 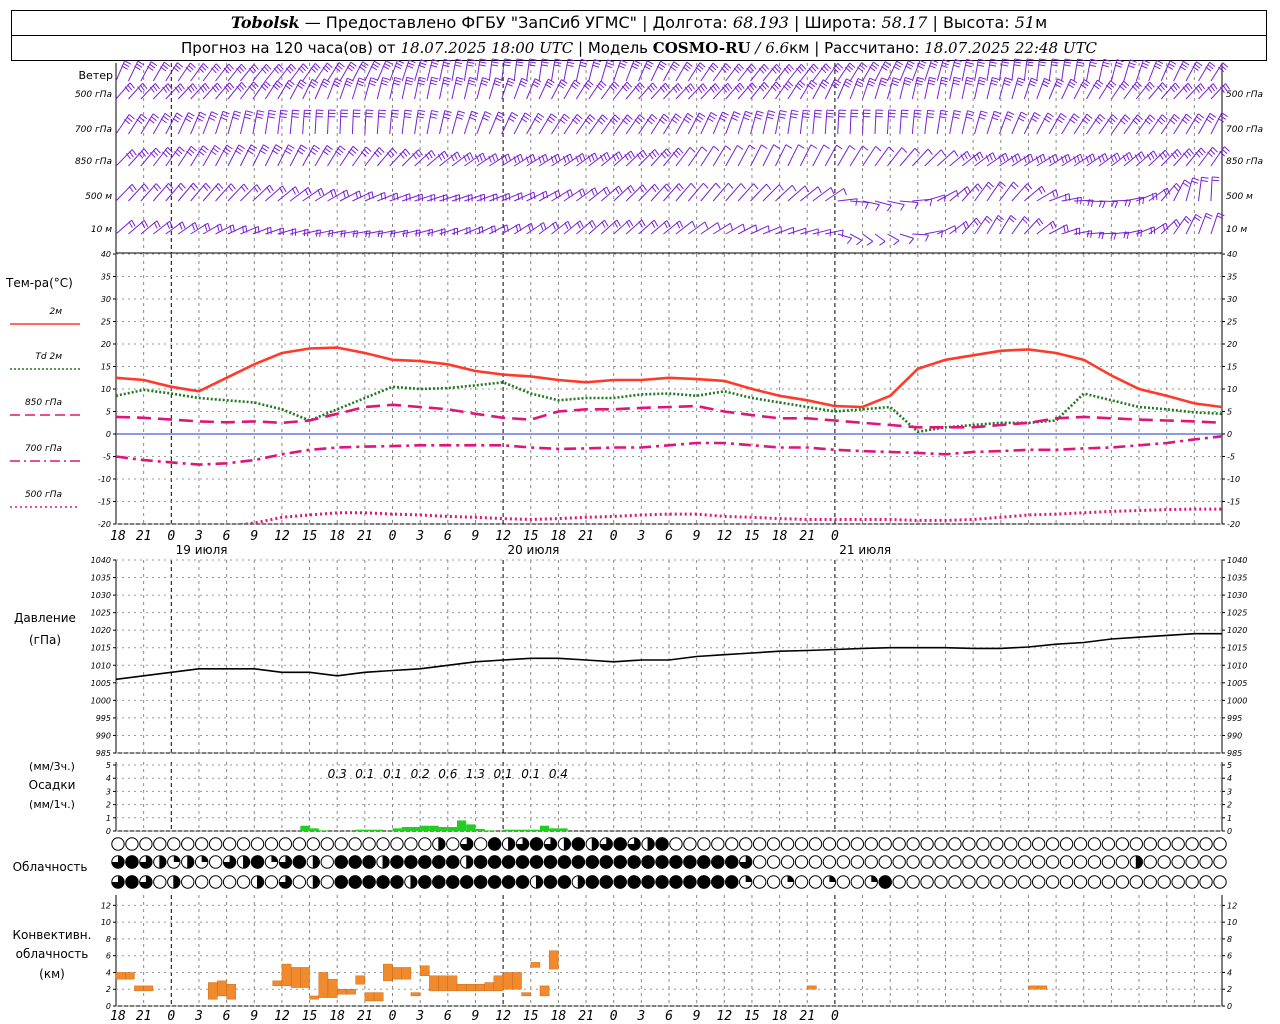 I want to click on precip-bar, so click(x=369, y=830).